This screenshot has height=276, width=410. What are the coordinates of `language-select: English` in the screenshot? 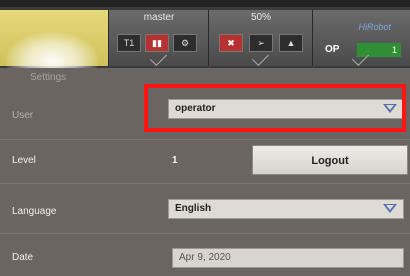 It's located at (286, 209).